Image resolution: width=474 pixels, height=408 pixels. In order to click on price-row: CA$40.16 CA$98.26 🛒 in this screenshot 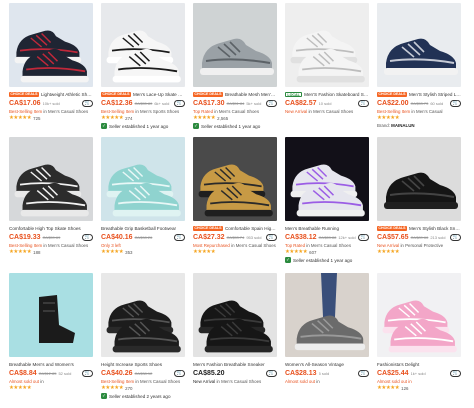, I will do `click(143, 237)`.